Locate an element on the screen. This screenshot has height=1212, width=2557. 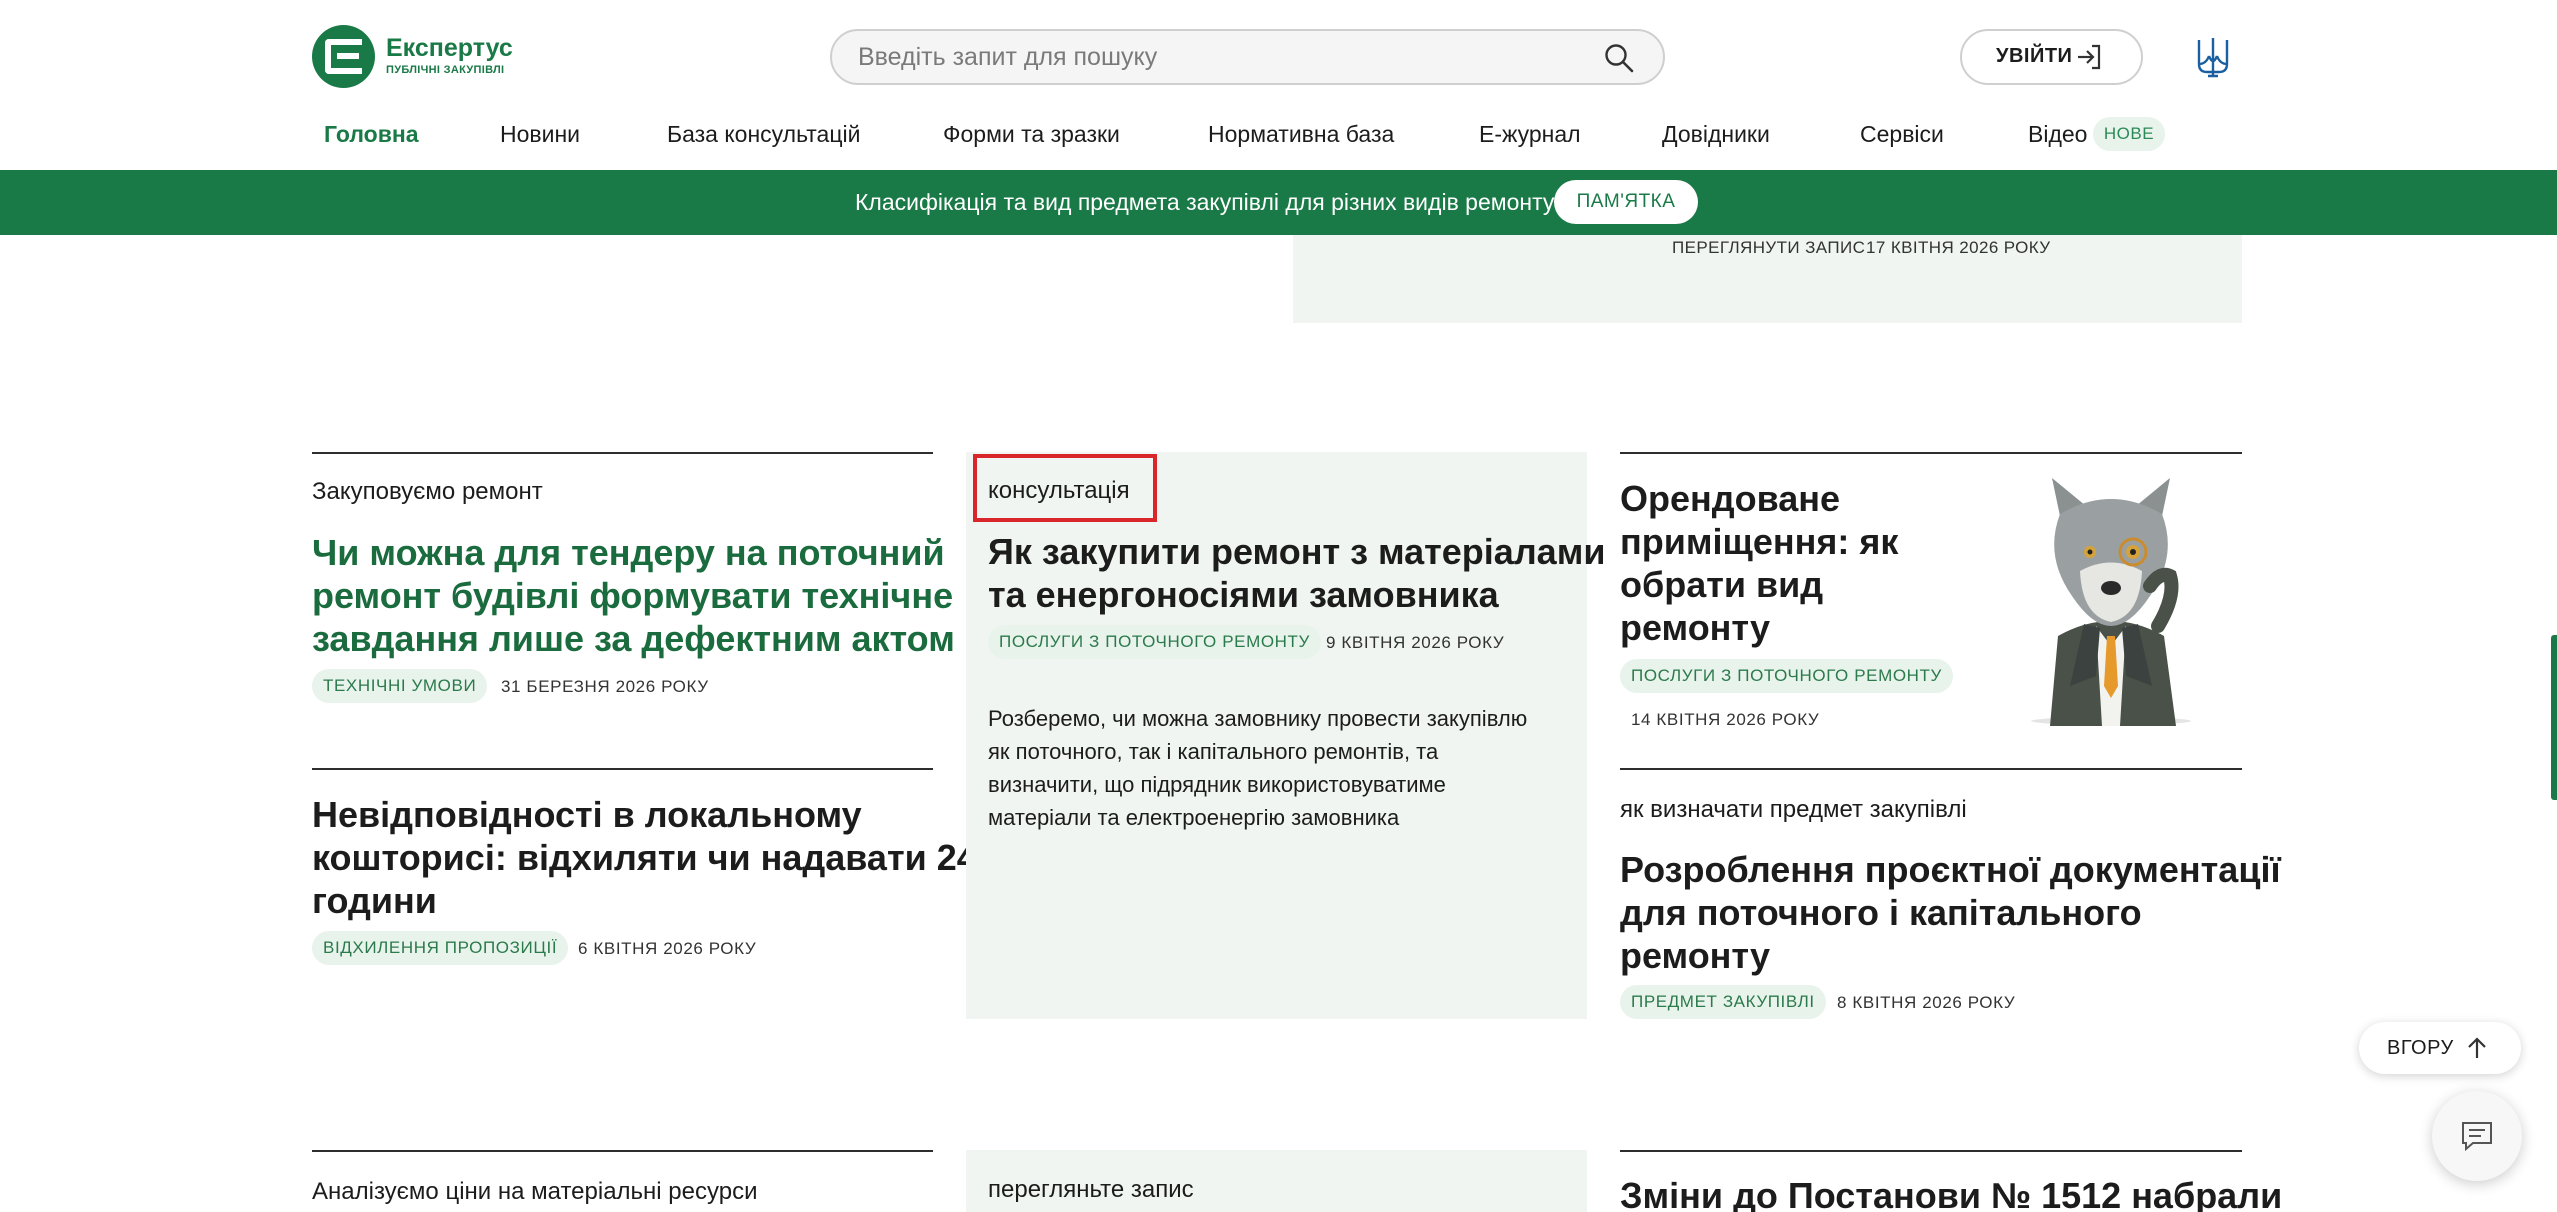
arrow-up-icon is located at coordinates (2477, 1047).